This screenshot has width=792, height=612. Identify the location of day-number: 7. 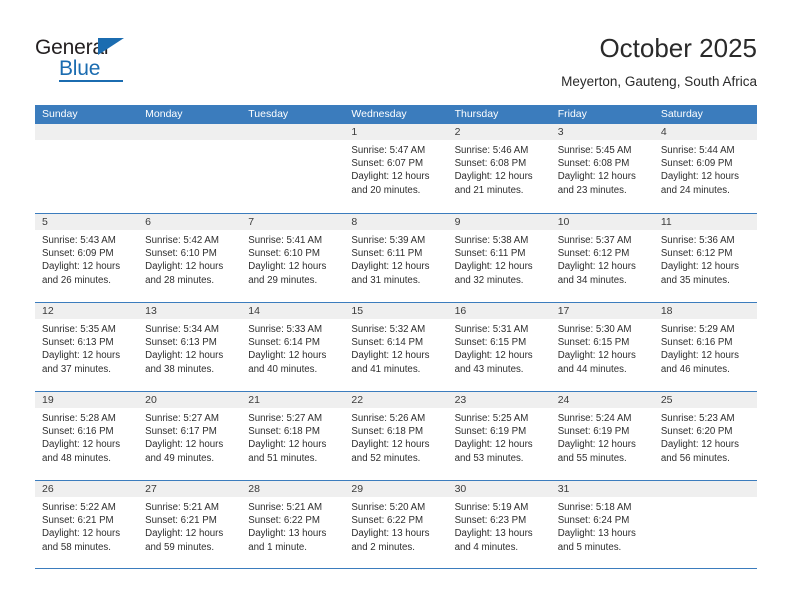
(293, 222).